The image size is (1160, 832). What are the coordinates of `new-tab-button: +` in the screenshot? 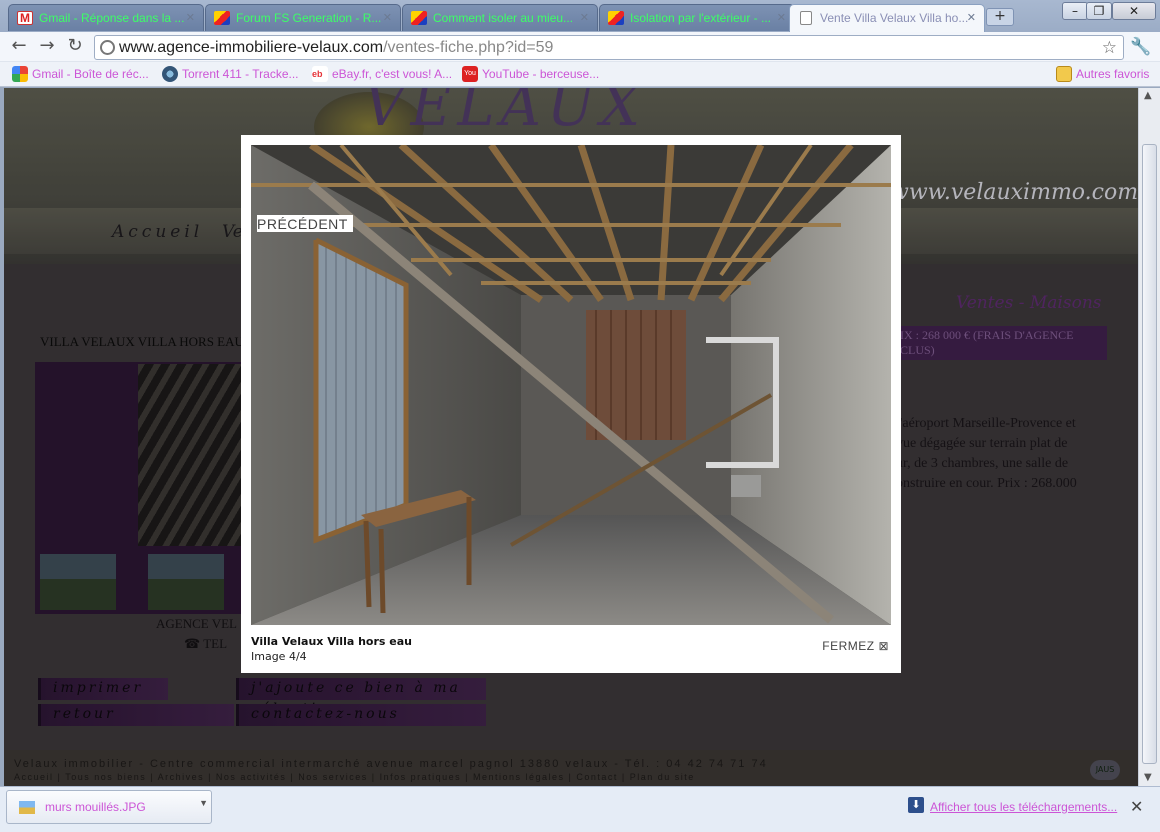 It's located at (1000, 17).